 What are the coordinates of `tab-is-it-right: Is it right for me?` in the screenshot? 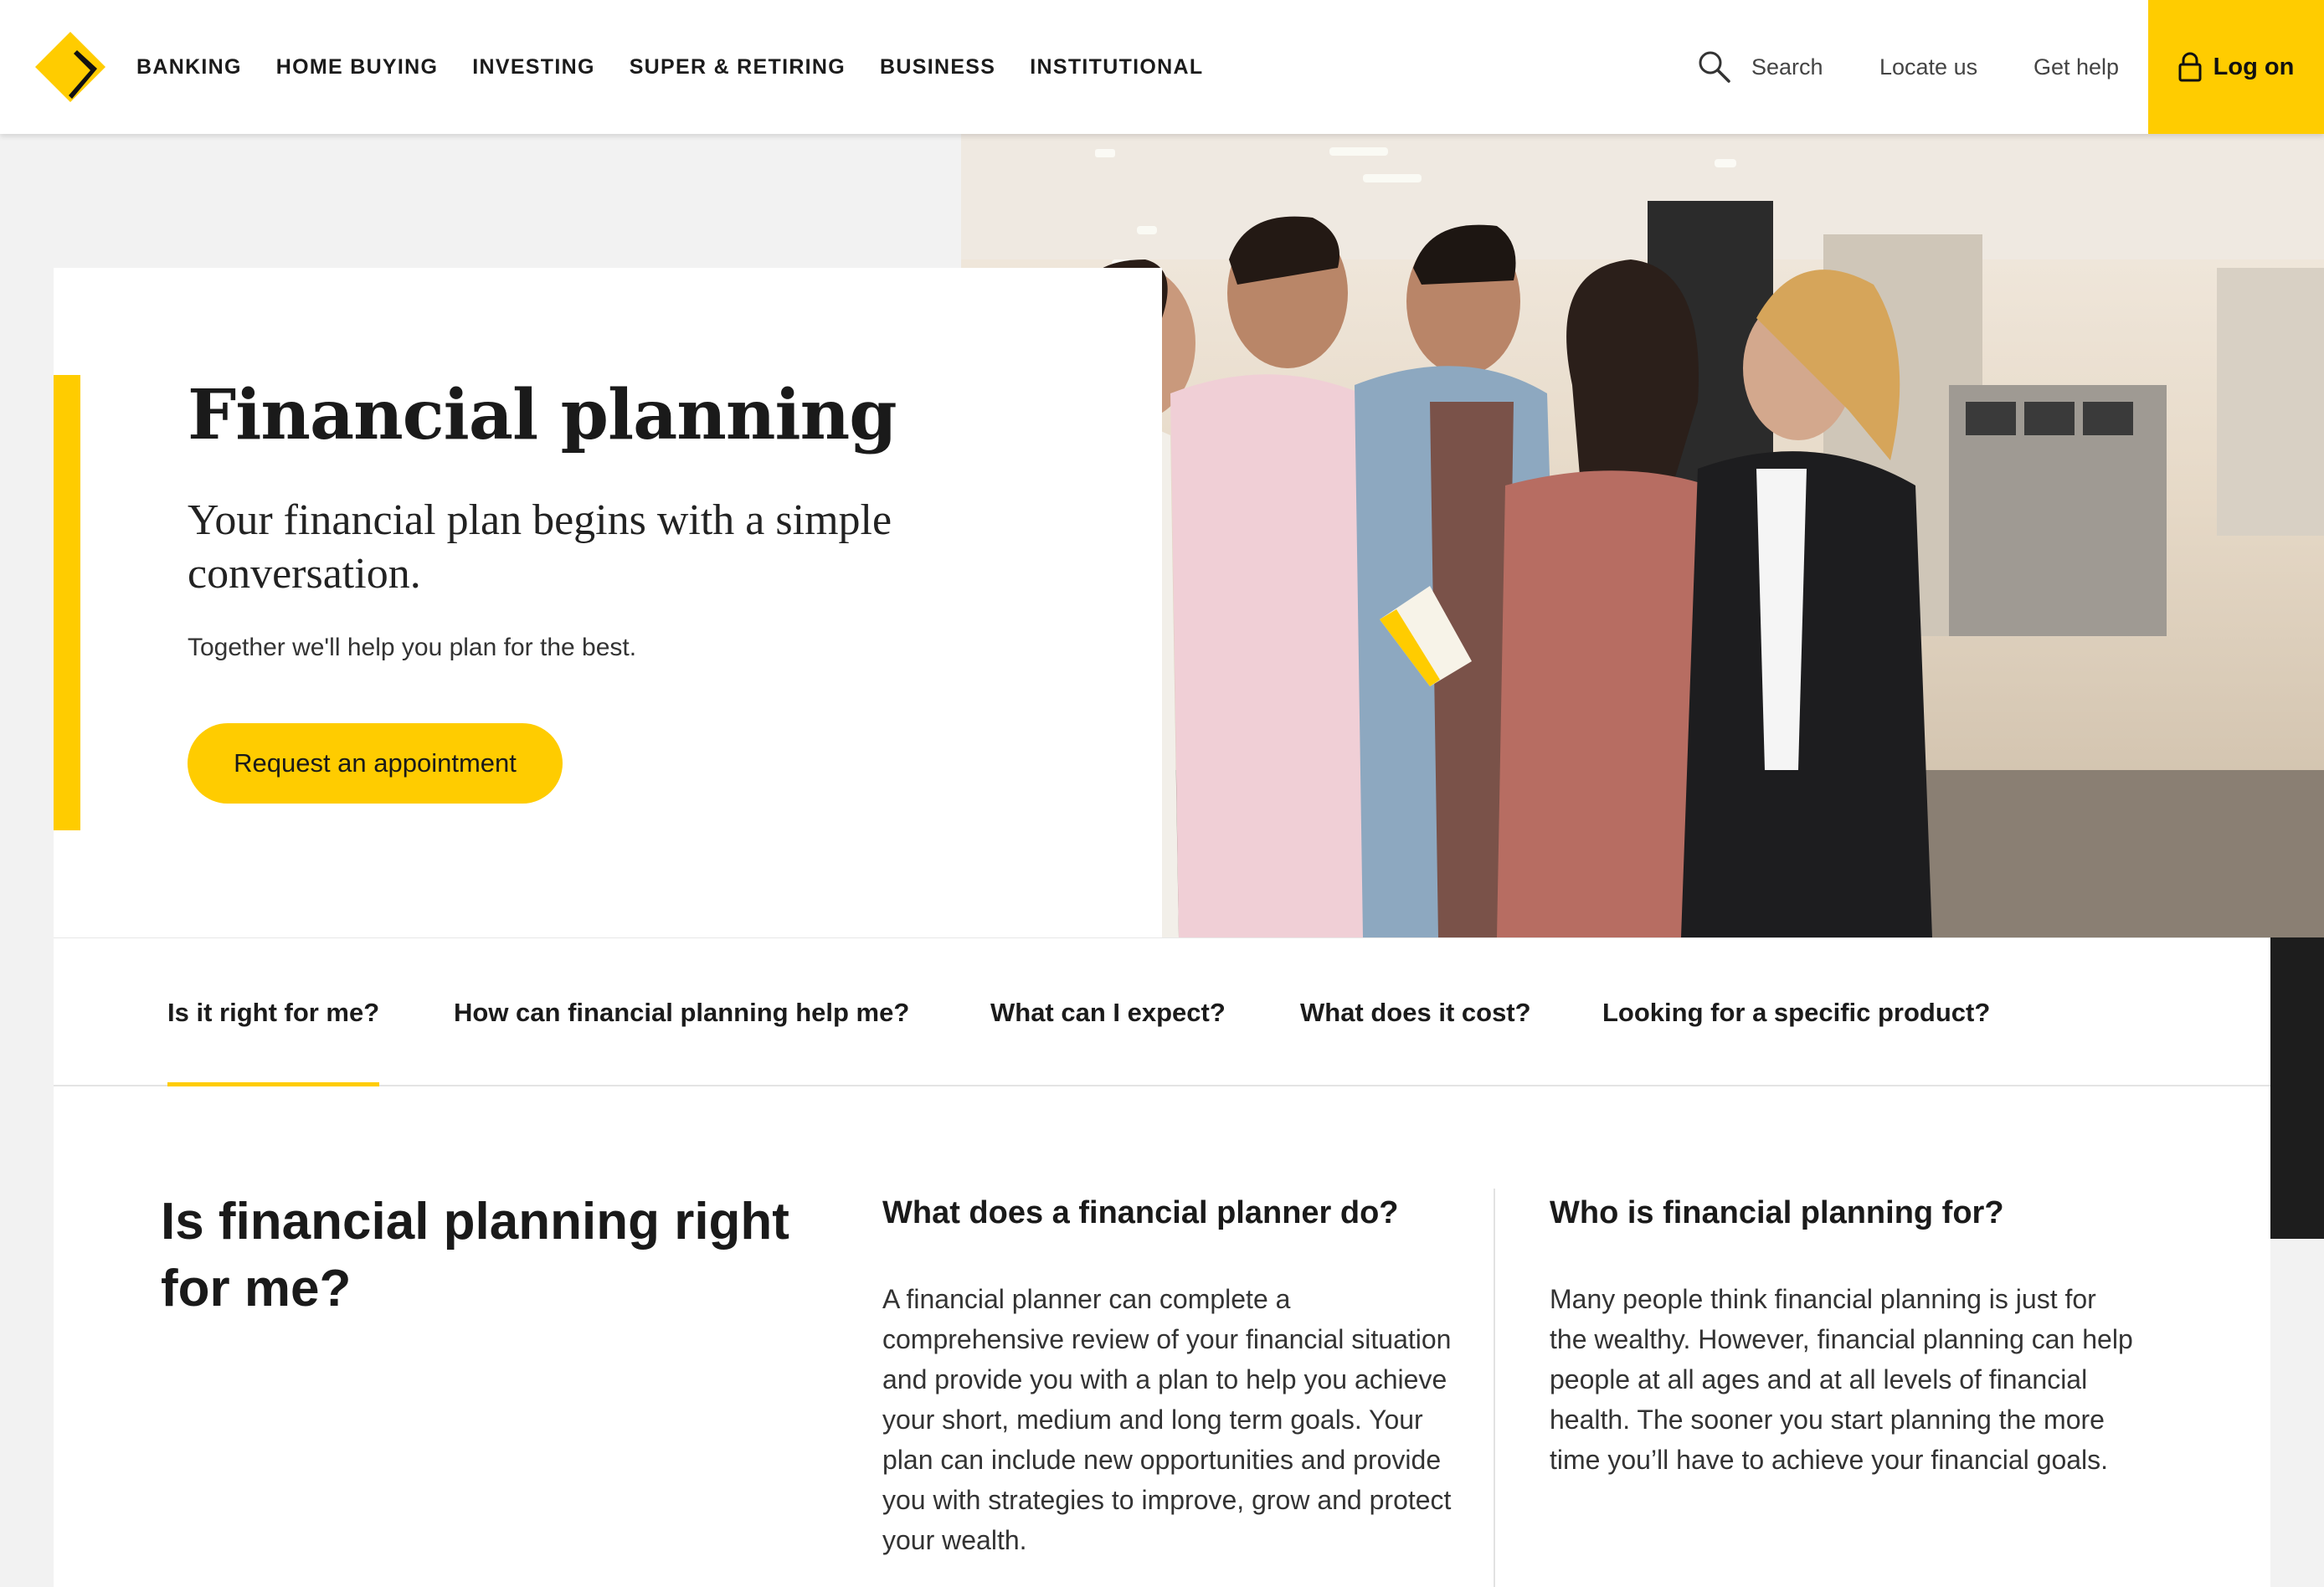 It's located at (274, 1013).